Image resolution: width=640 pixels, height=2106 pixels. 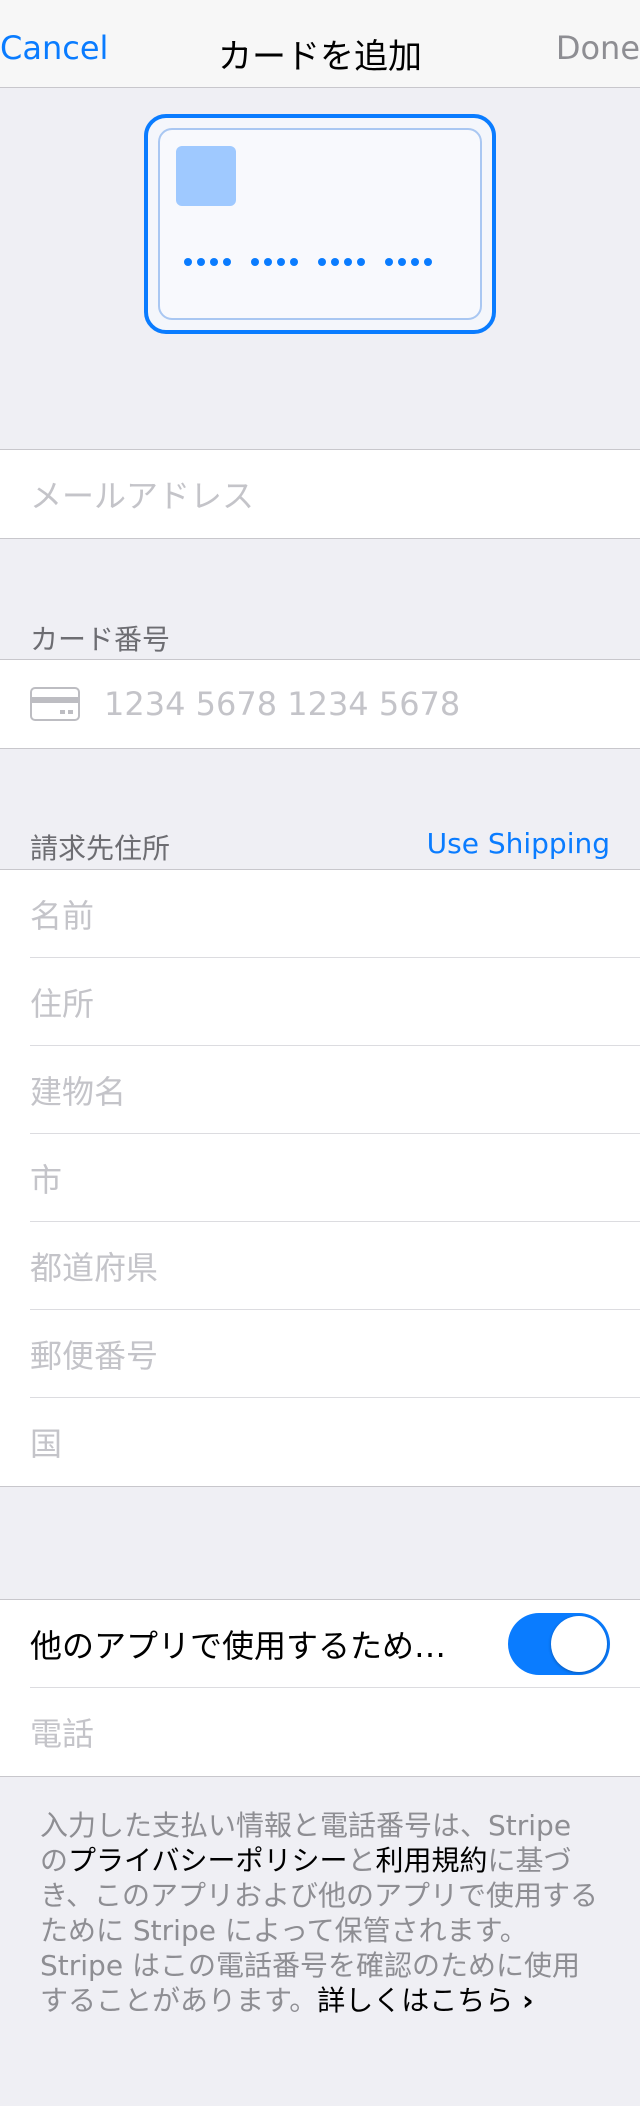 I want to click on billing-header-label: 請求先住所, so click(x=100, y=848).